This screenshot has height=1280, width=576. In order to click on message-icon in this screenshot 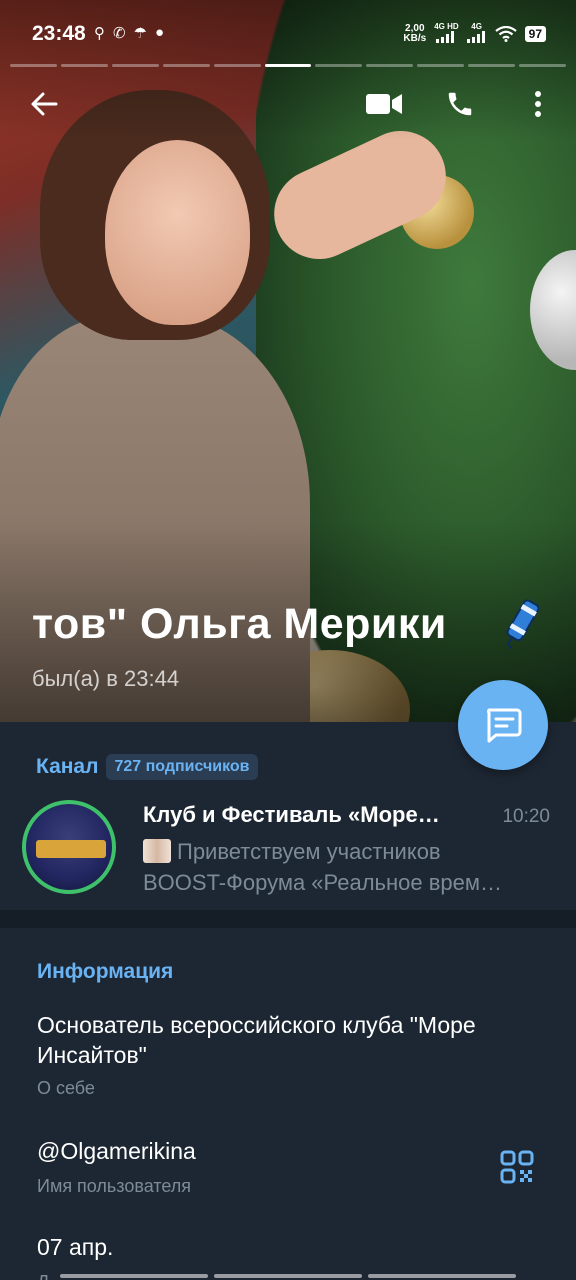, I will do `click(504, 725)`.